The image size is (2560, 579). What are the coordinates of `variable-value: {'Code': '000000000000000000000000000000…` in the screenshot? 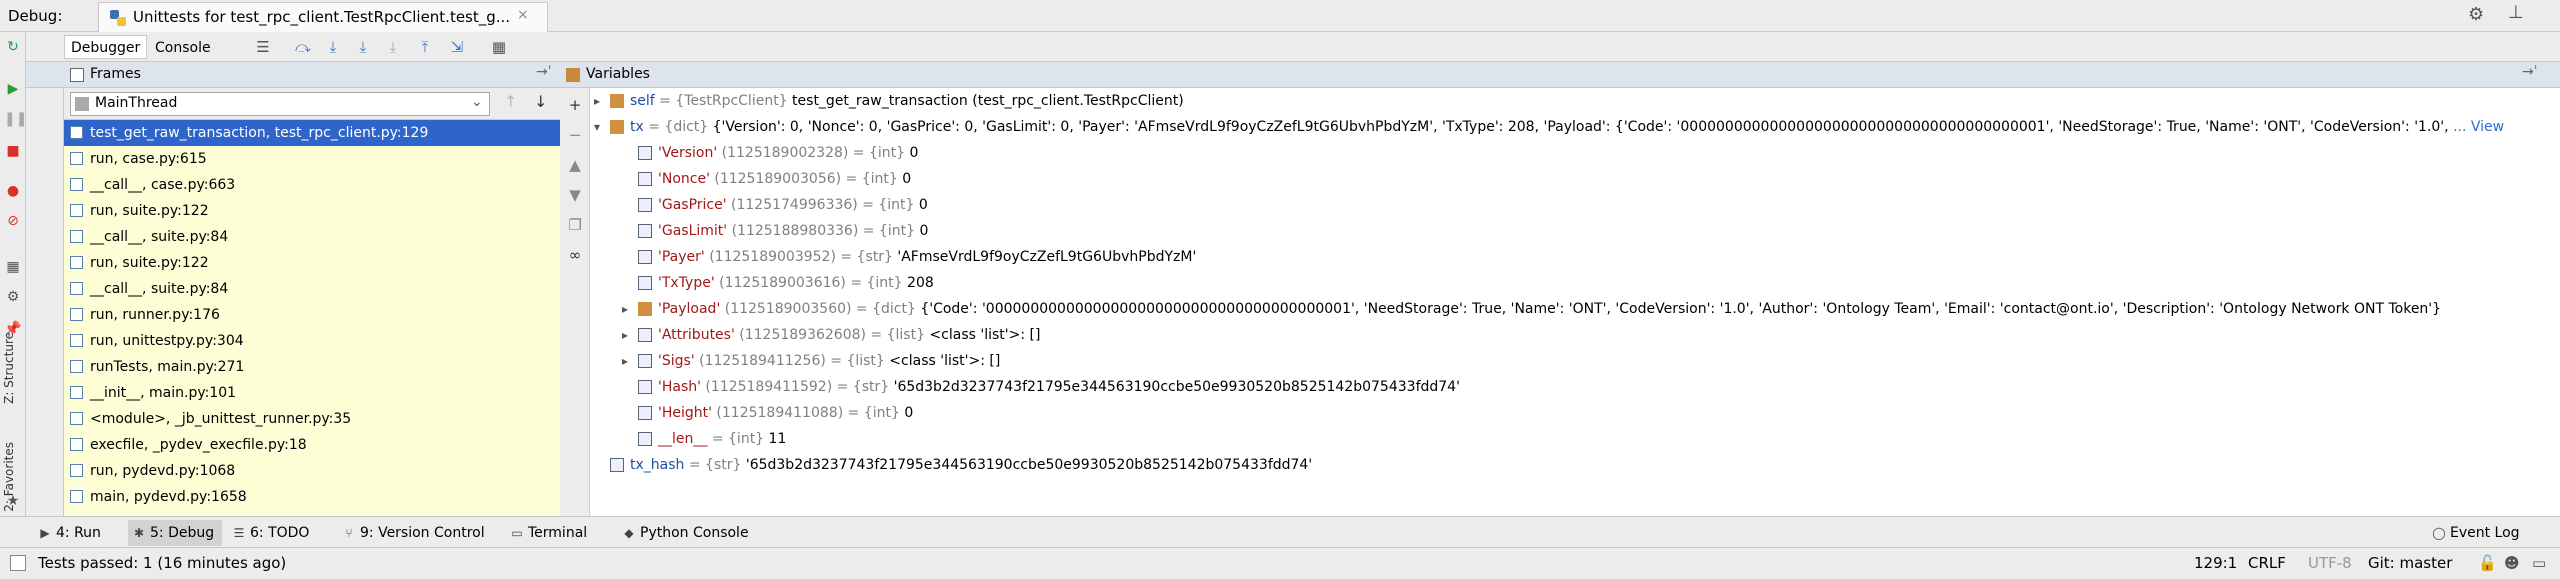 It's located at (1681, 309).